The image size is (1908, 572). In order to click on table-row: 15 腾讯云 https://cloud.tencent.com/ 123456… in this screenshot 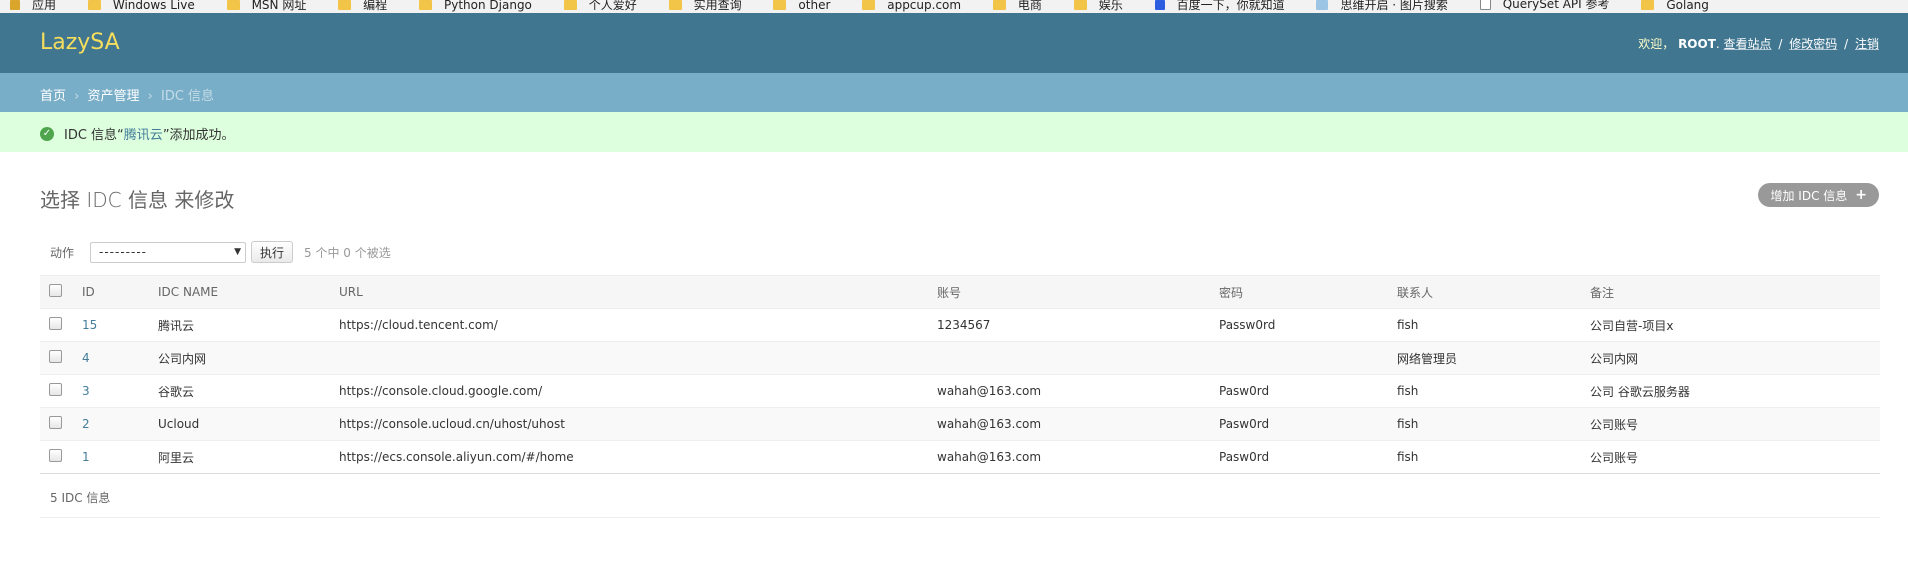, I will do `click(960, 325)`.